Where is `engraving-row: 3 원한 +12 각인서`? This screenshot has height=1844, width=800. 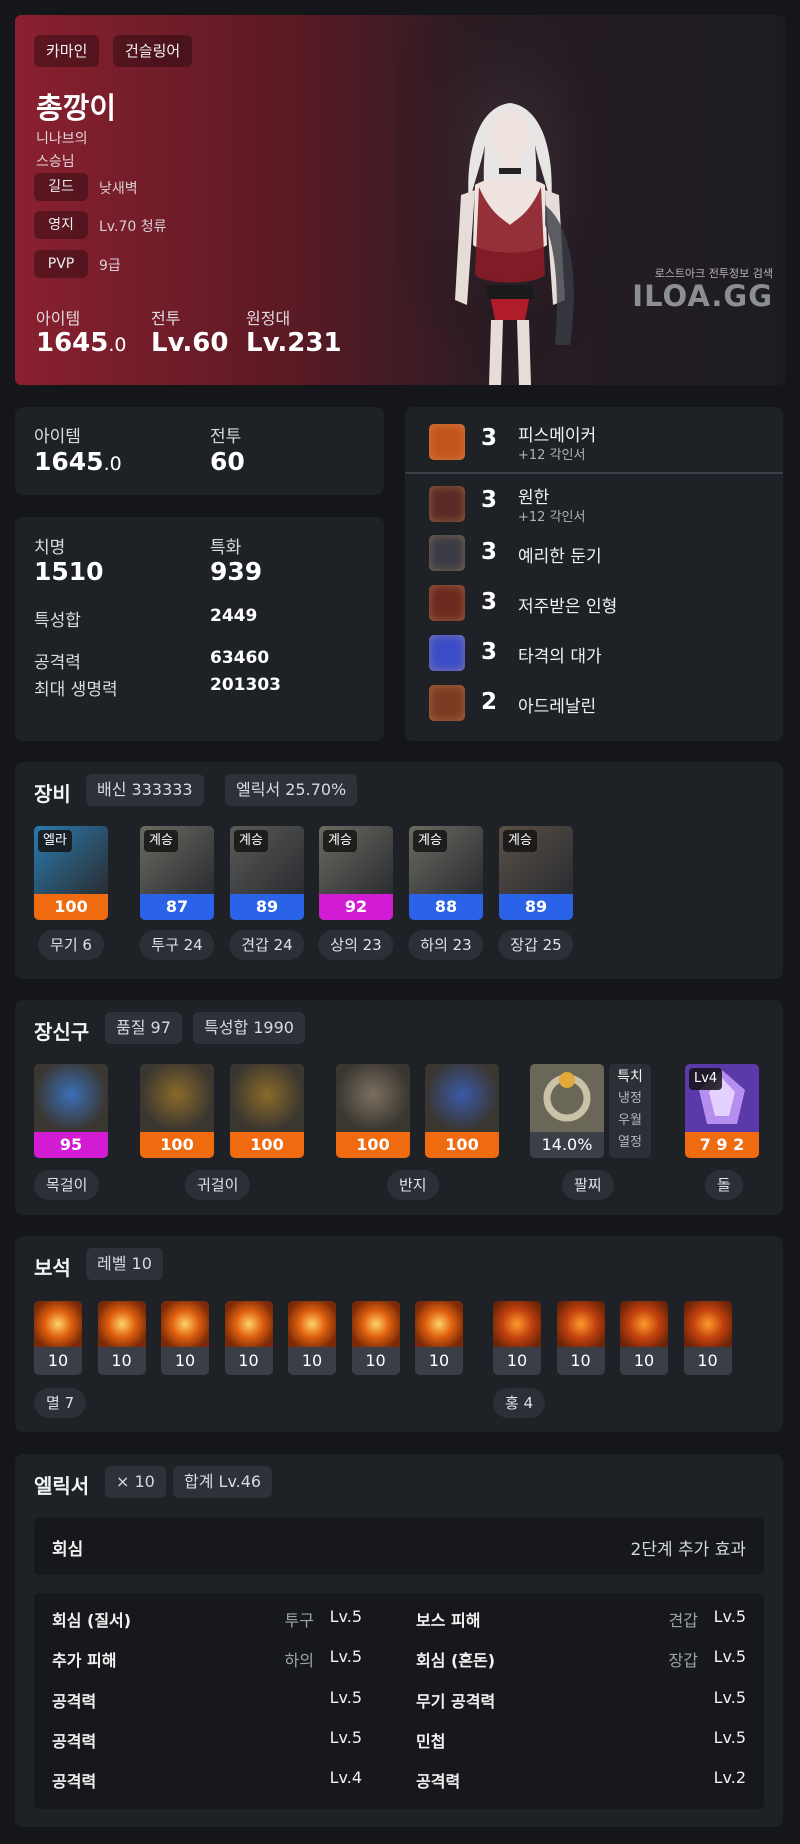
engraving-row: 3 원한 +12 각인서 is located at coordinates (599, 504).